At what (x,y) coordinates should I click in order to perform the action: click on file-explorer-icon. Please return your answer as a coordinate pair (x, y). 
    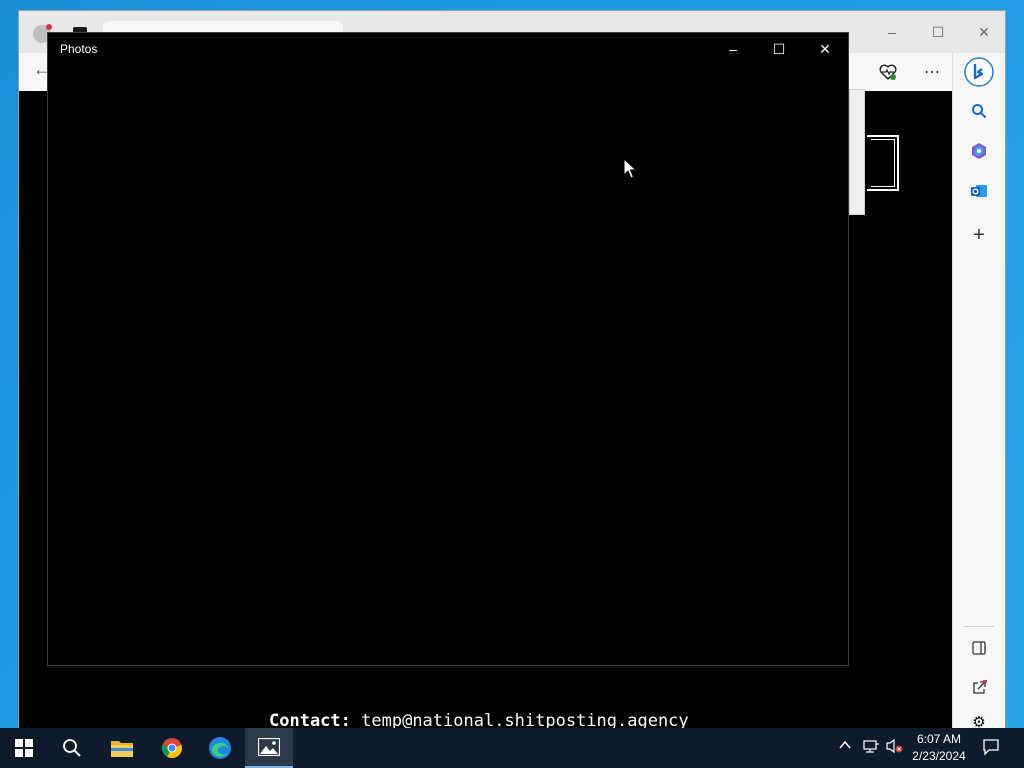
    Looking at the image, I should click on (122, 748).